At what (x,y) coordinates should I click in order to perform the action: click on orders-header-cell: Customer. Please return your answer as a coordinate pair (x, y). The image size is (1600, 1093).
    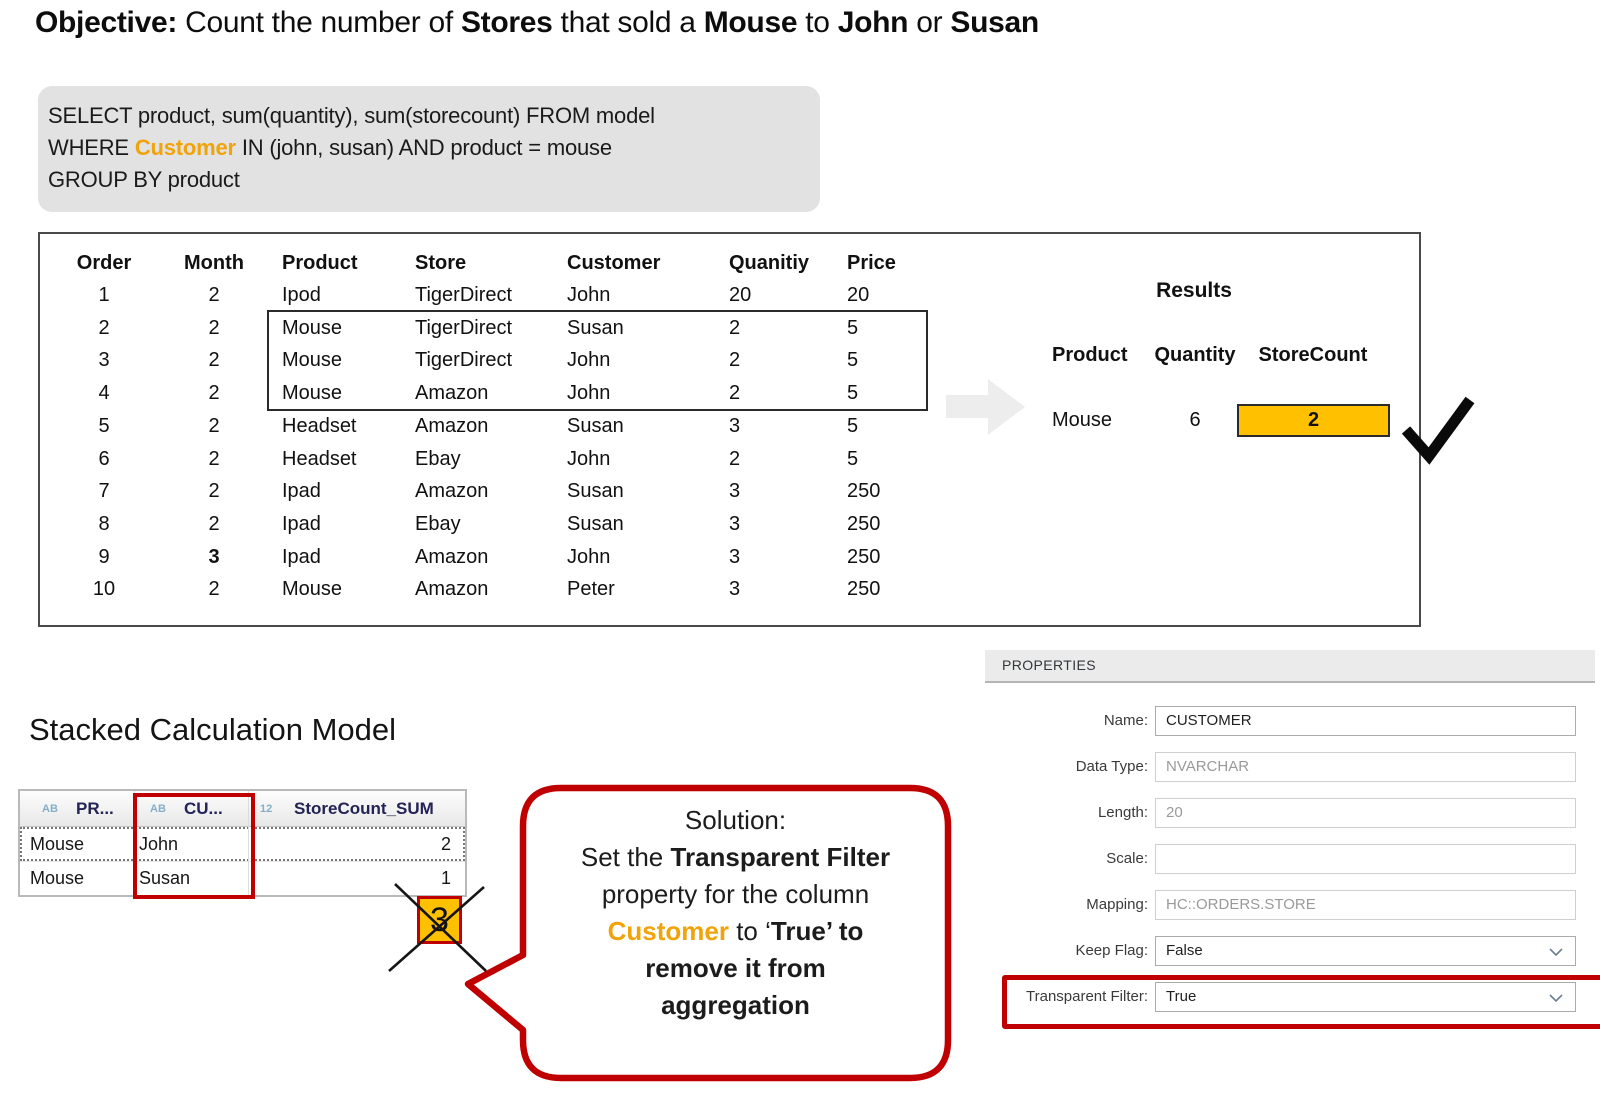
    Looking at the image, I should click on (614, 263).